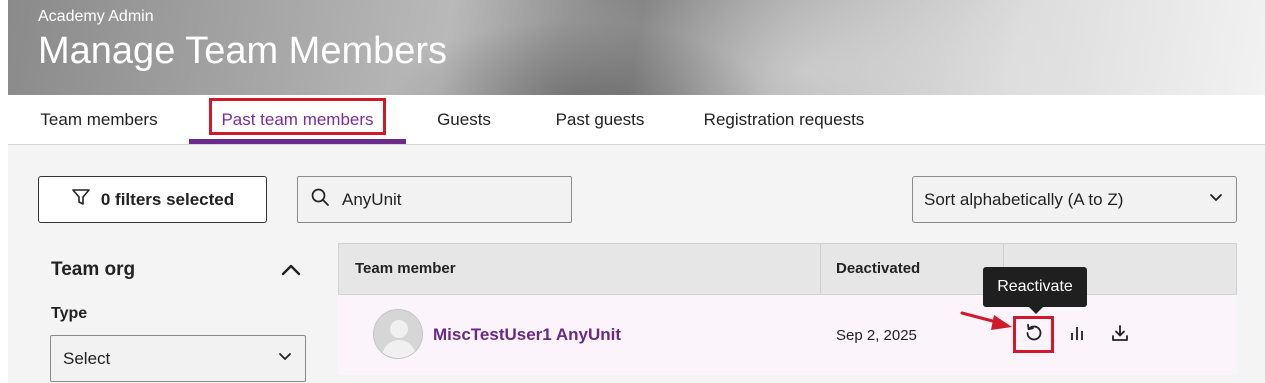  Describe the element at coordinates (787, 335) in the screenshot. I see `table-row: MiscTestUser1 AnyUnit Sep 2, 2025` at that location.